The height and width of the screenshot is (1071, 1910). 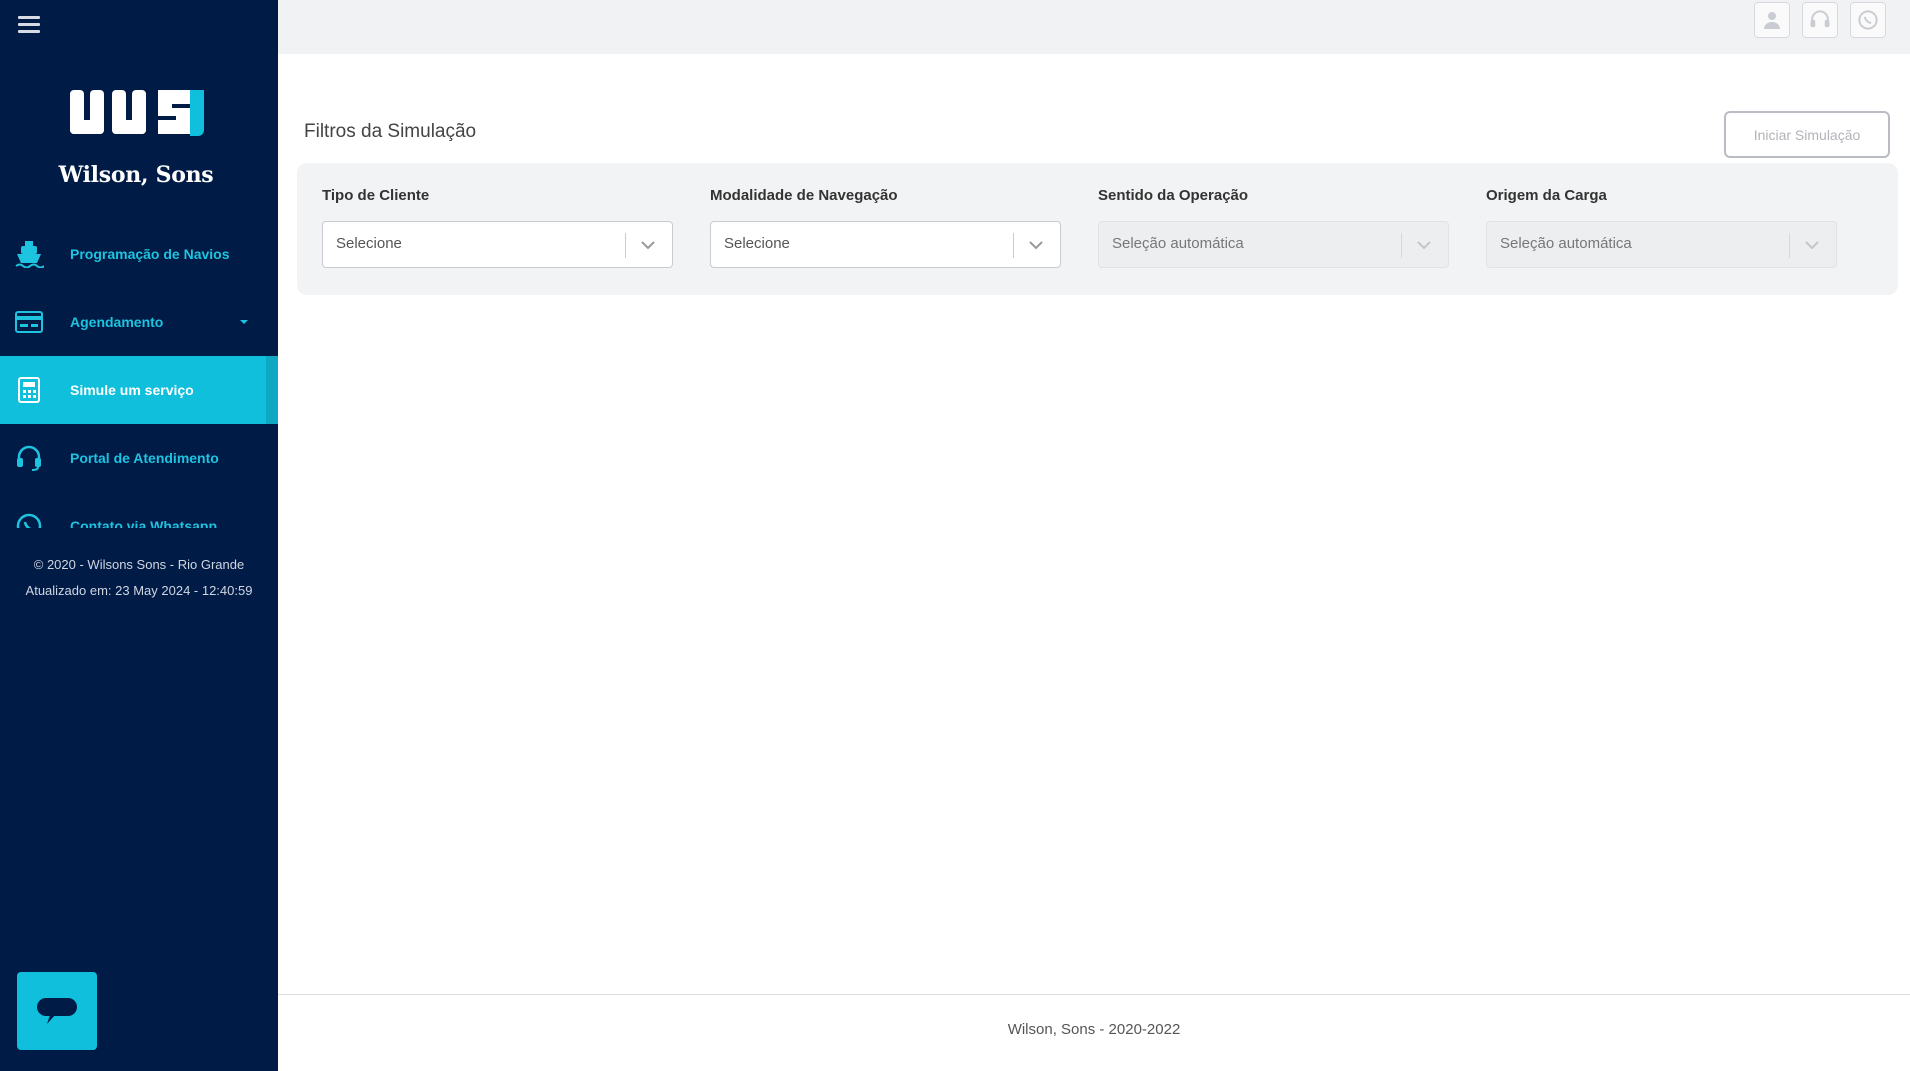 What do you see at coordinates (139, 510) in the screenshot?
I see `sidebar-item-contato-whatsapp: Contato via Whatsapp` at bounding box center [139, 510].